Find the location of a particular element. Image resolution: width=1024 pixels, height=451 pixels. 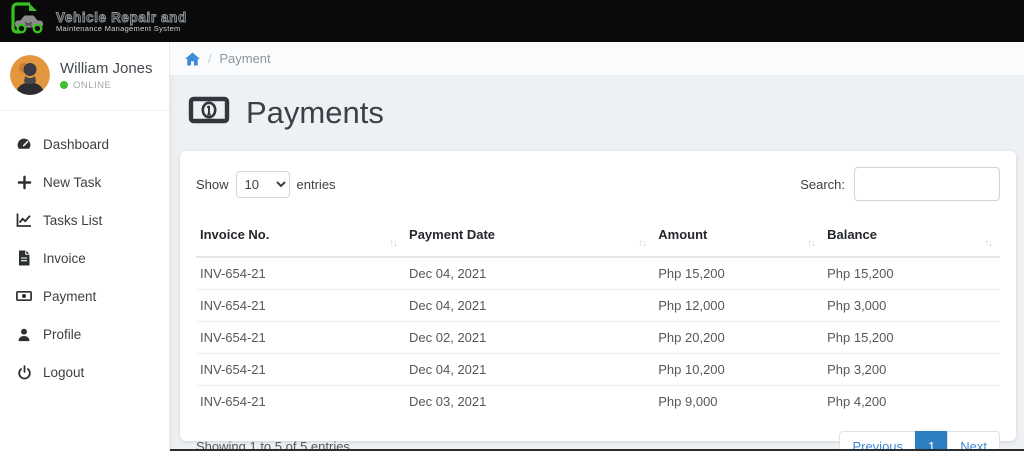

user-icon is located at coordinates (24, 334).